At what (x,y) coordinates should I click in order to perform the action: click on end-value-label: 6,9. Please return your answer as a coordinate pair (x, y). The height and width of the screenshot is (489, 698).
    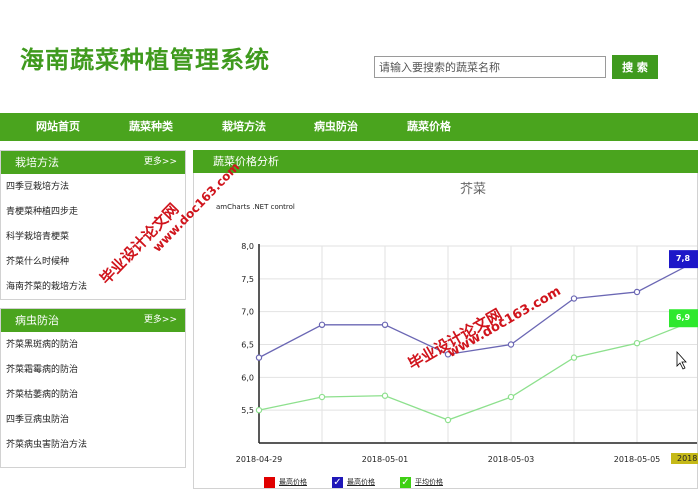
    Looking at the image, I should click on (683, 317).